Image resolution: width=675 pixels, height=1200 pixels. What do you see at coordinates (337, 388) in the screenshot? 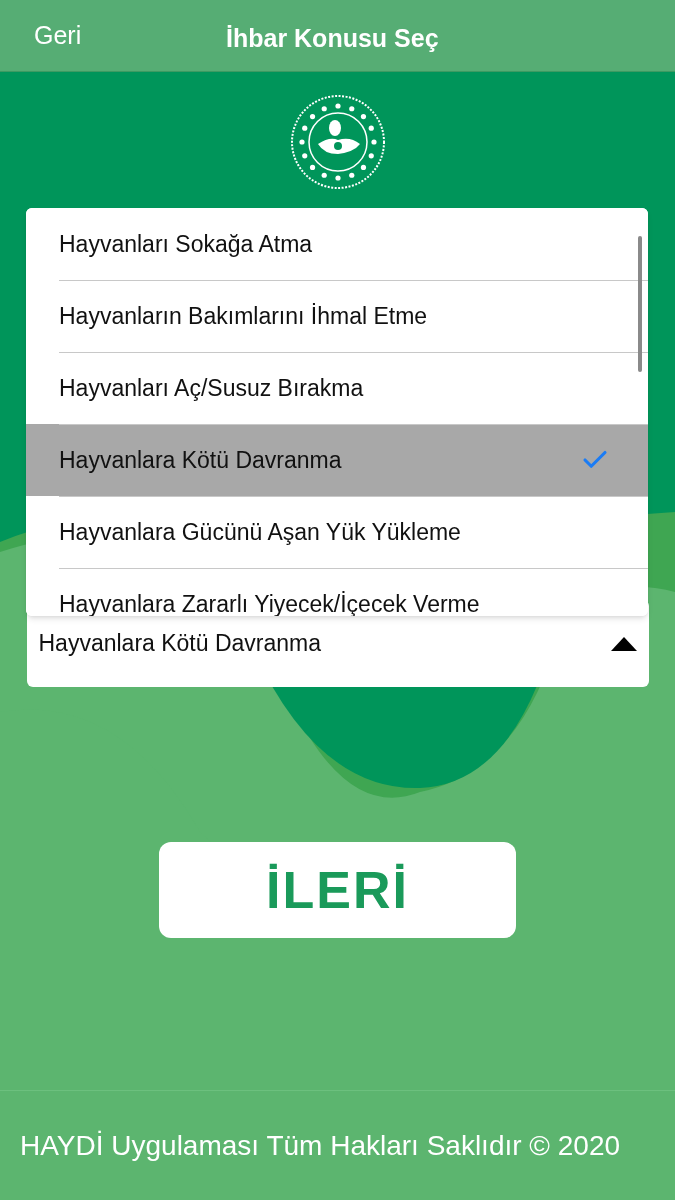
I see `menu-item: Hayvanları Aç/Susuz Bırakma` at bounding box center [337, 388].